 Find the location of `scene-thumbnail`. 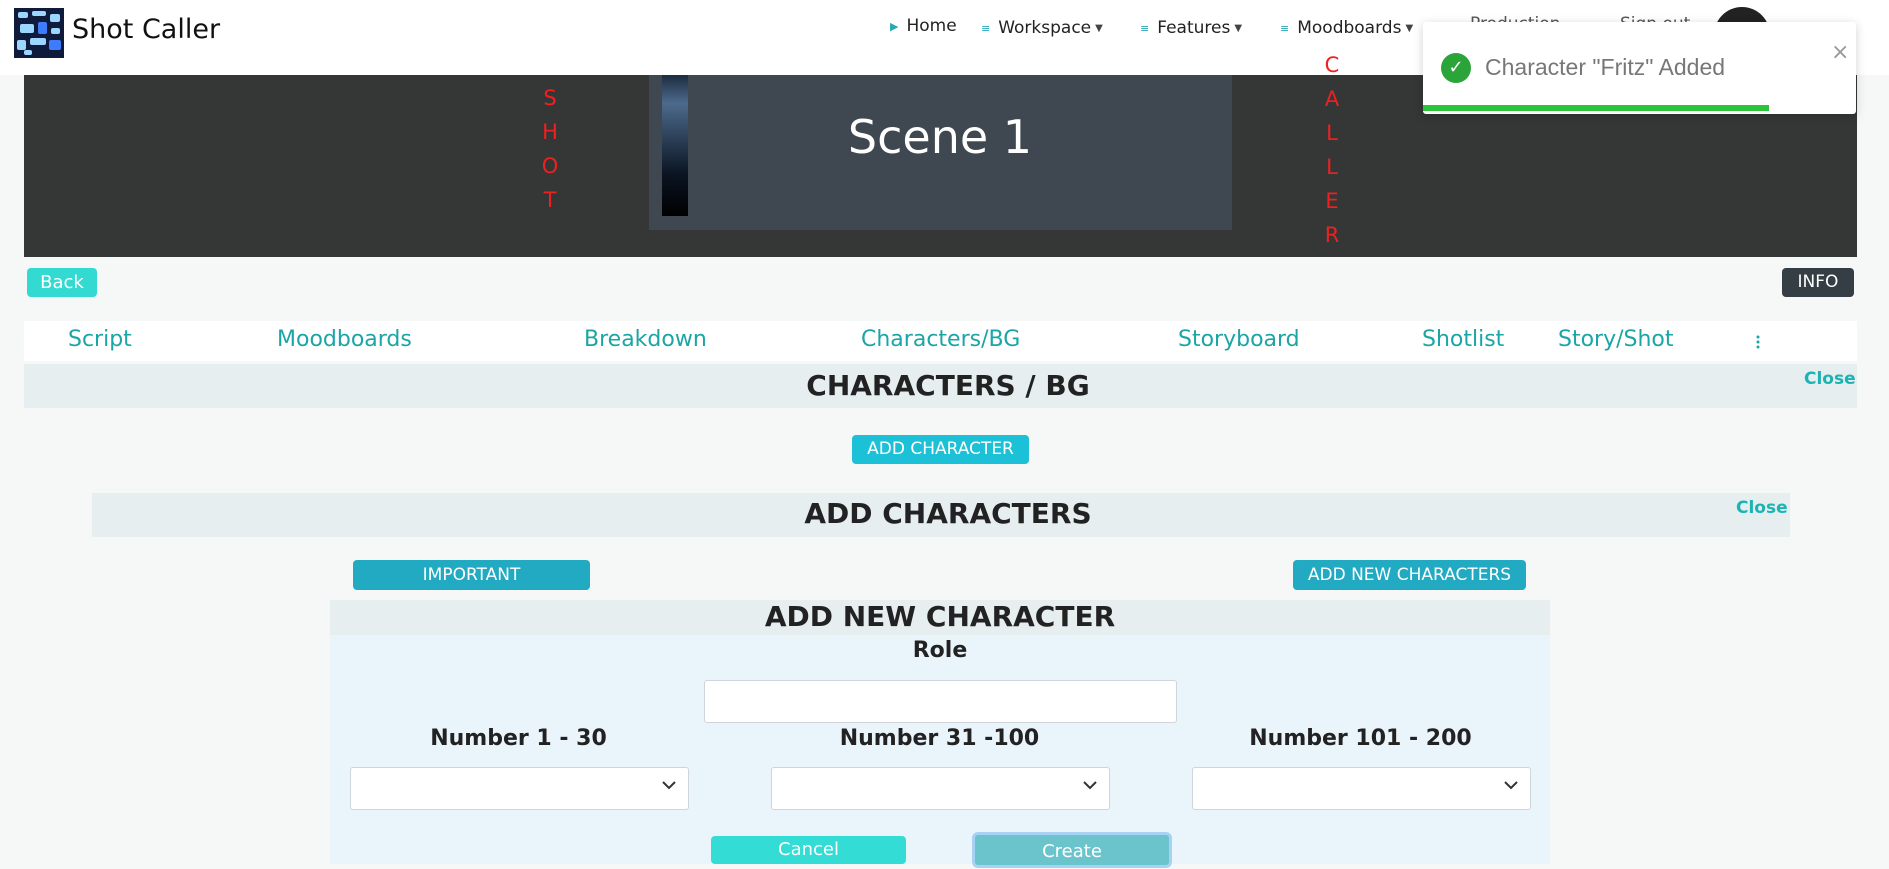

scene-thumbnail is located at coordinates (675, 145).